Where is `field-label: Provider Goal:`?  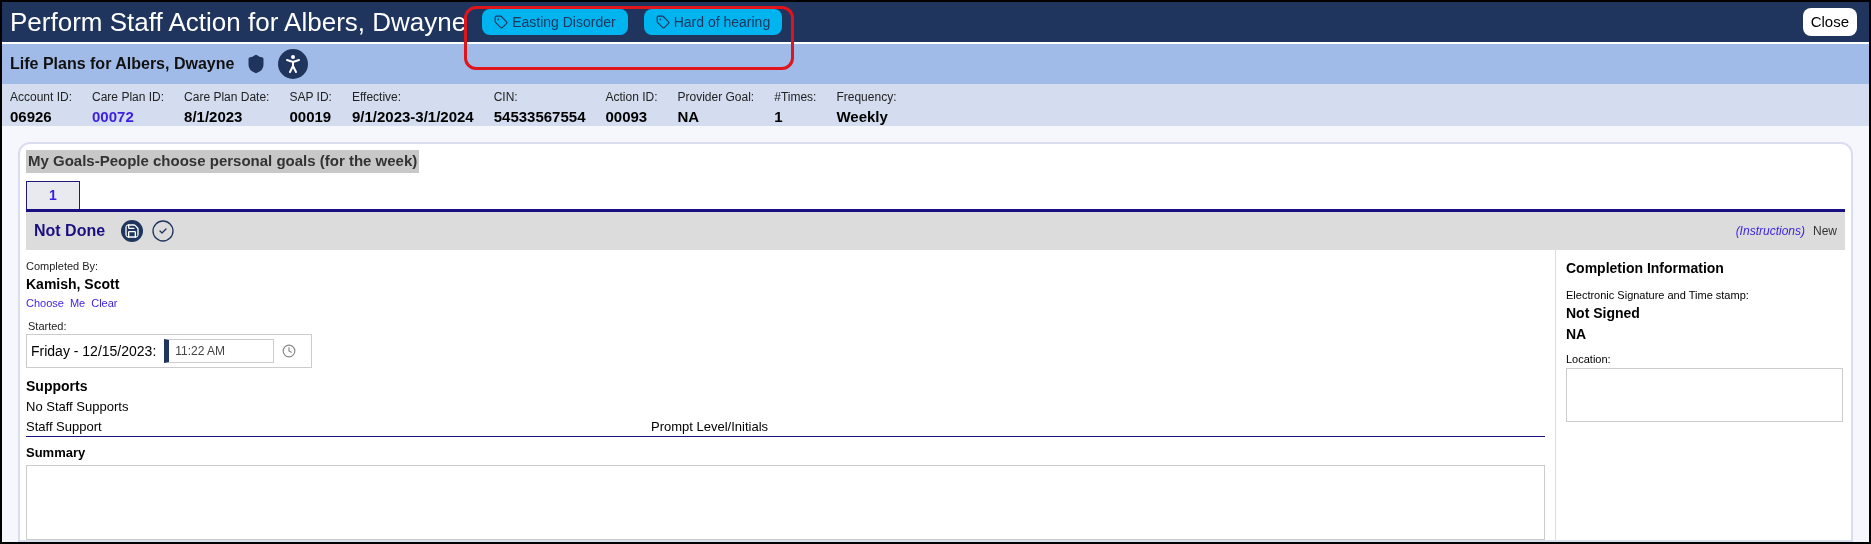 field-label: Provider Goal: is located at coordinates (716, 97).